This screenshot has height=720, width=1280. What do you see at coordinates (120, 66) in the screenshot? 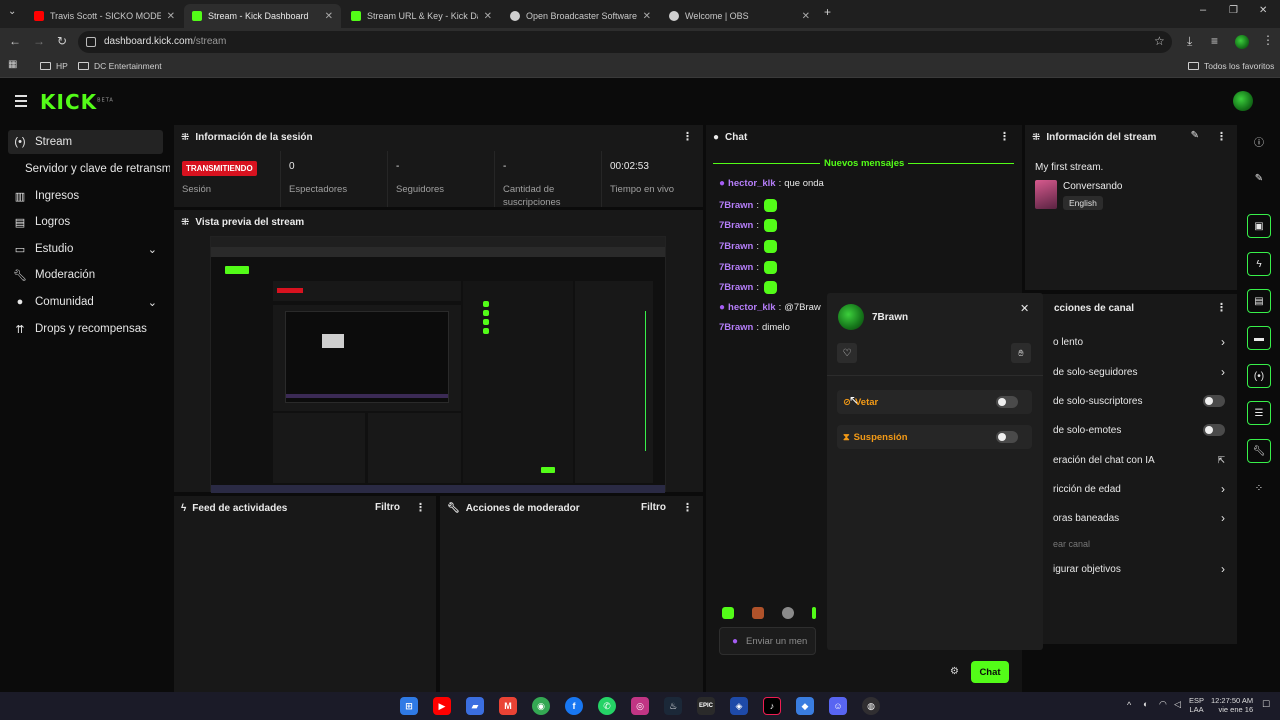
I see `bookmark-dc: DC Entertainment` at bounding box center [120, 66].